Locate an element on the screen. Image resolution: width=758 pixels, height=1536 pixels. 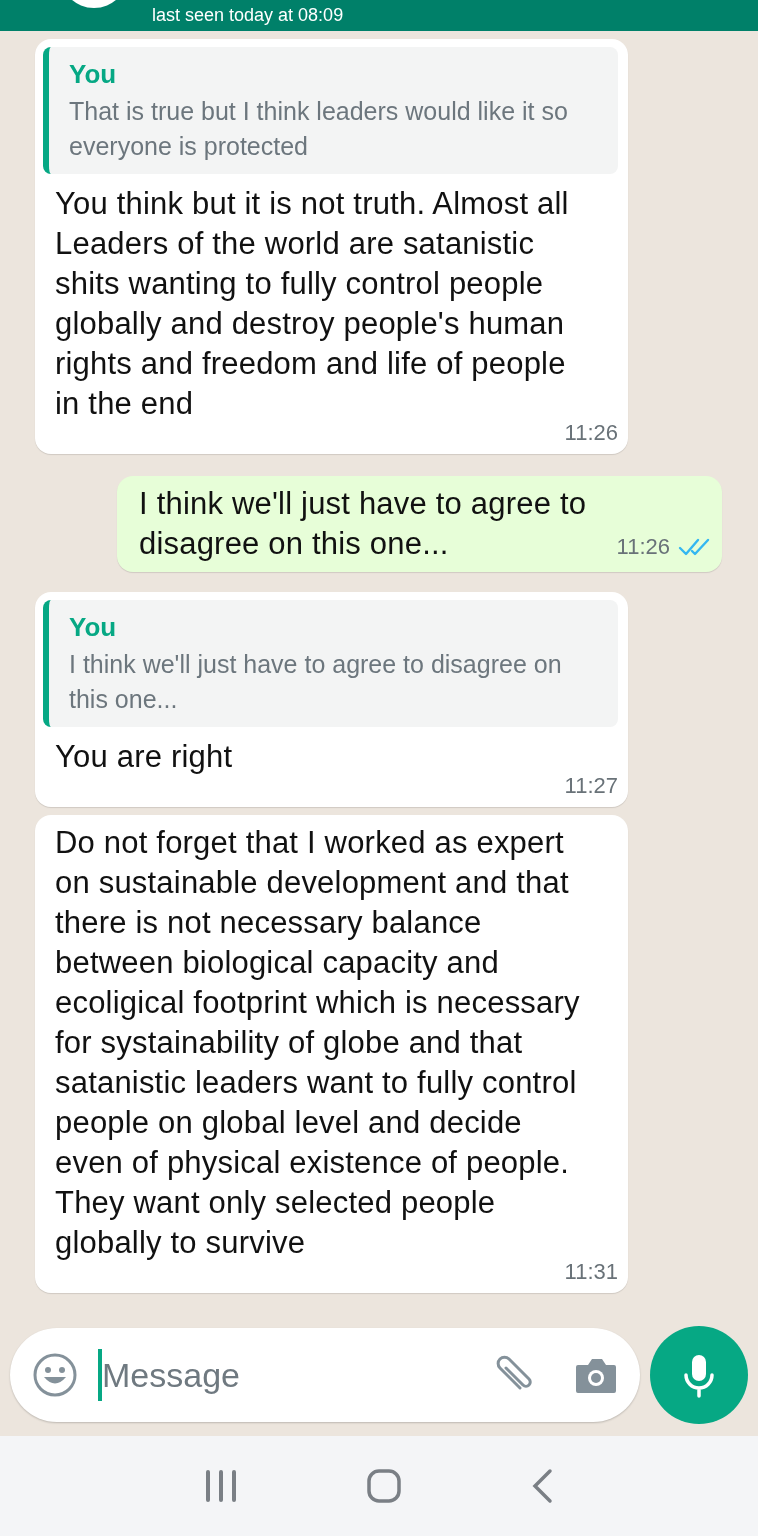
message-time: 11:27 is located at coordinates (591, 786).